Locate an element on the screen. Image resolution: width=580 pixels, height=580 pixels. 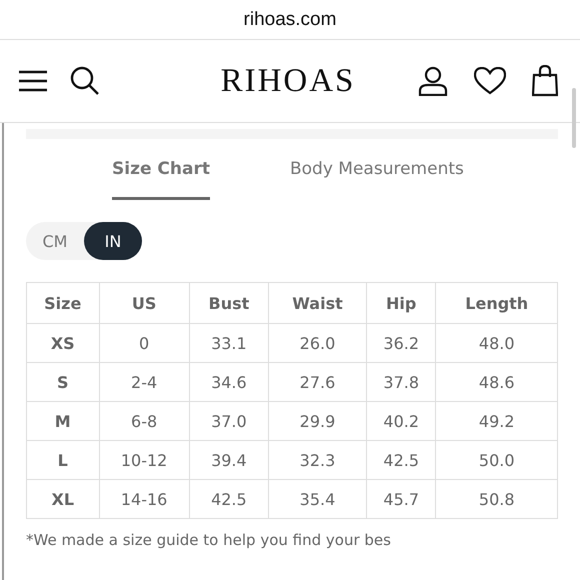
menu-icon is located at coordinates (33, 81).